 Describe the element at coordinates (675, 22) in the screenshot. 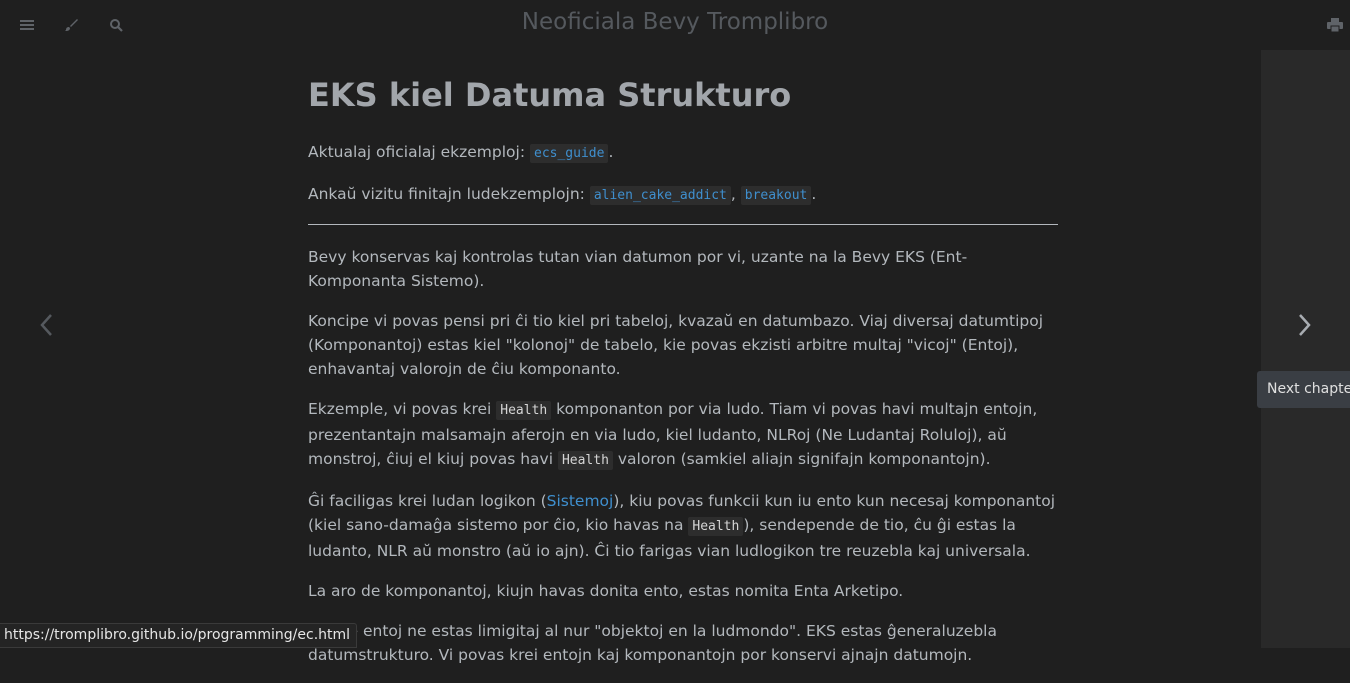

I see `book-title: Neoficiala Bevy Tromplibro` at that location.